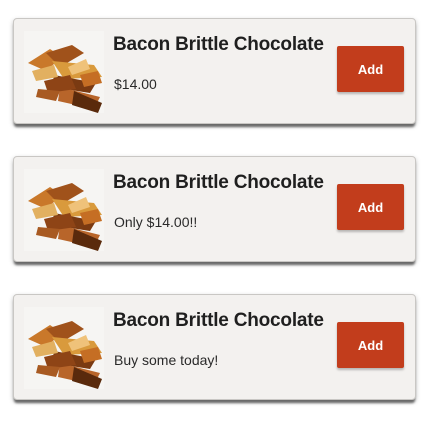 Image resolution: width=432 pixels, height=432 pixels. What do you see at coordinates (166, 360) in the screenshot?
I see `product-promo-text: Buy some today!` at bounding box center [166, 360].